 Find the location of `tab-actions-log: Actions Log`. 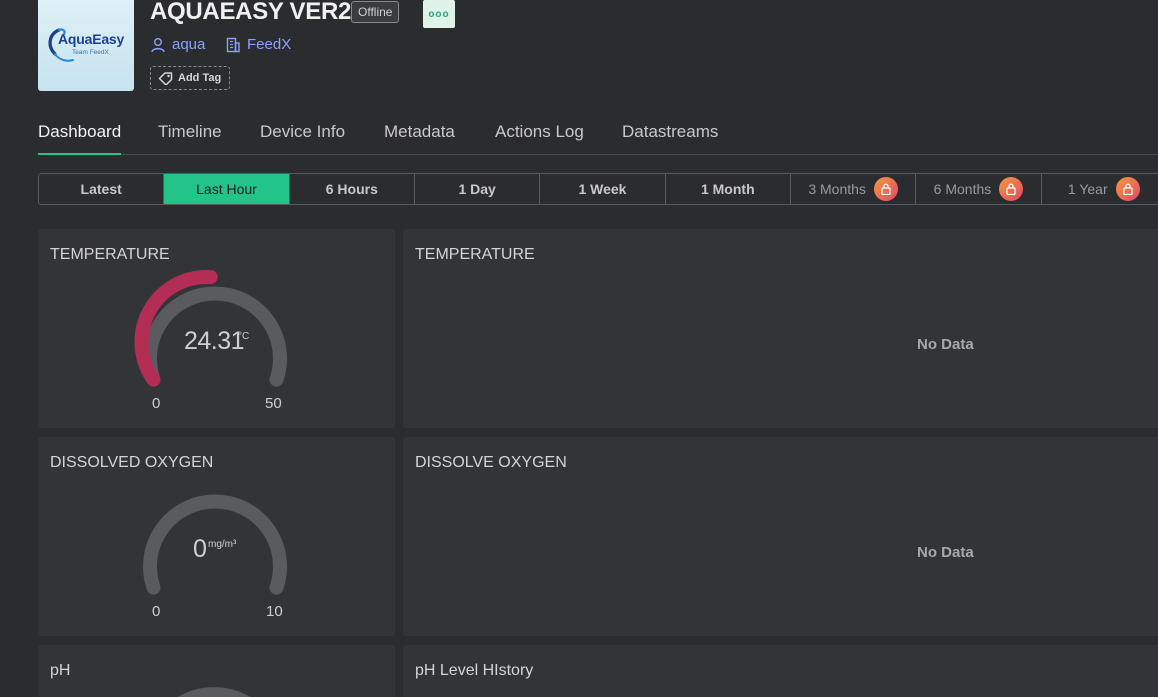

tab-actions-log: Actions Log is located at coordinates (539, 138).